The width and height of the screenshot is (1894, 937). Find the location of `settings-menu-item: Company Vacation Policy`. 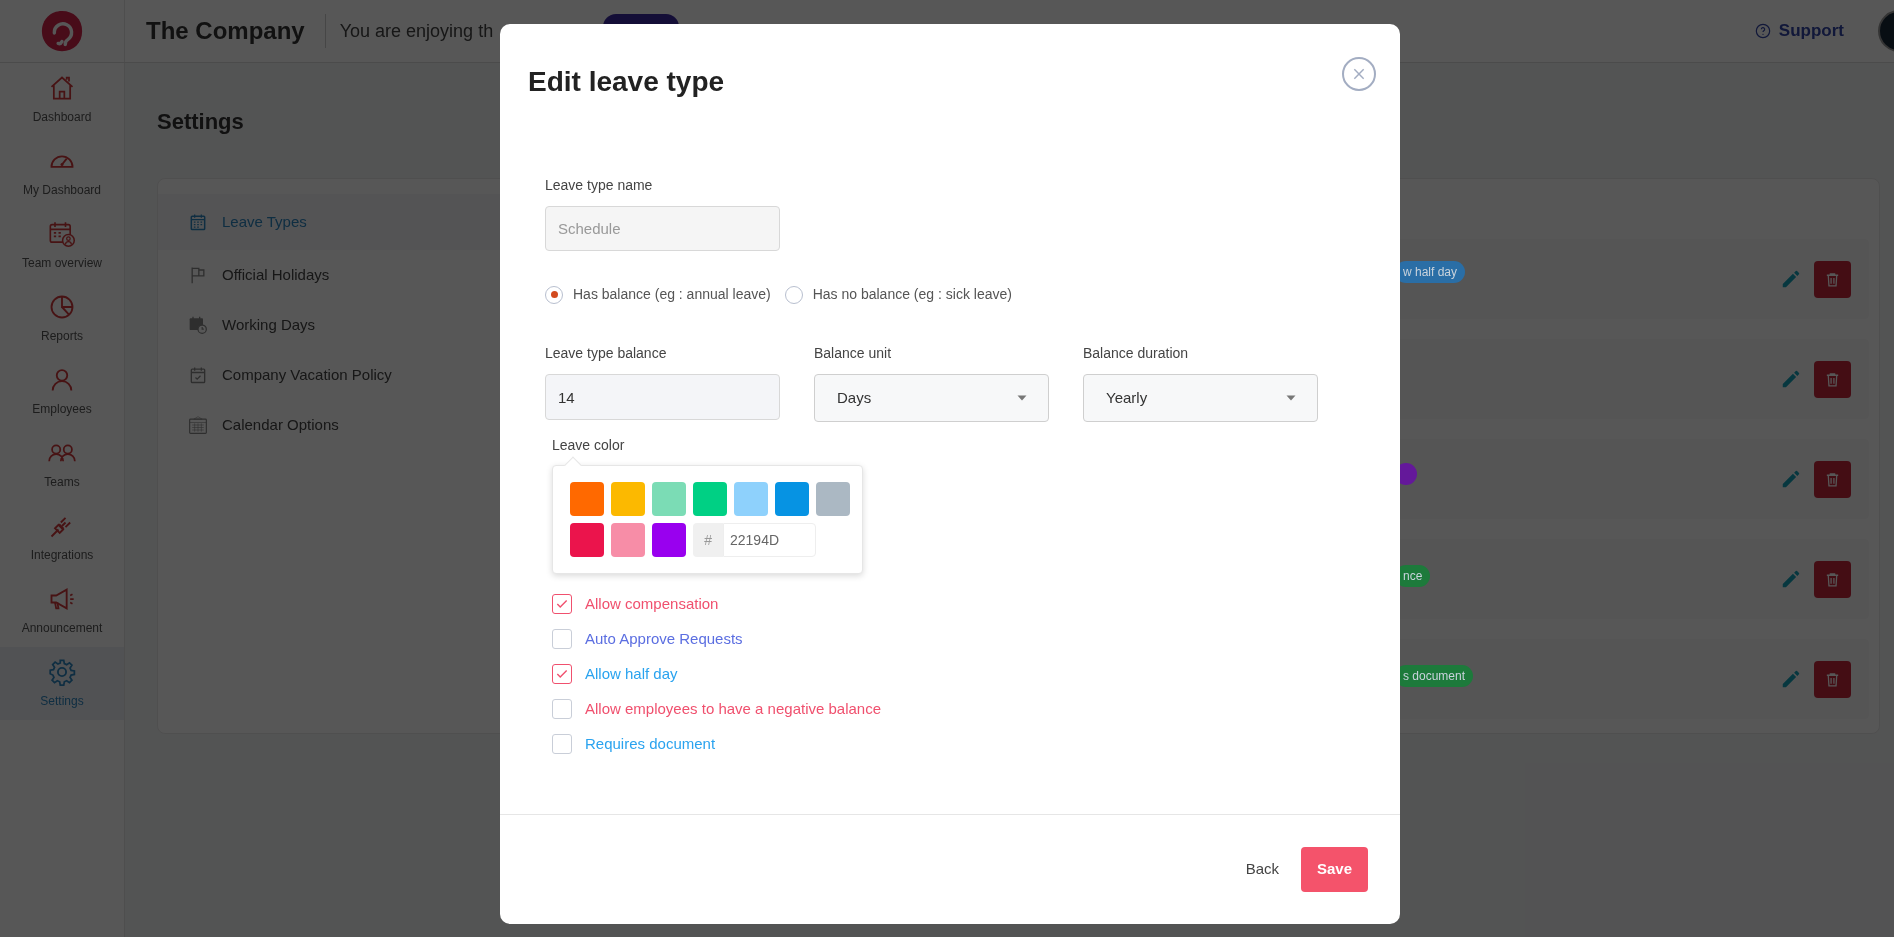

settings-menu-item: Company Vacation Policy is located at coordinates (330, 375).